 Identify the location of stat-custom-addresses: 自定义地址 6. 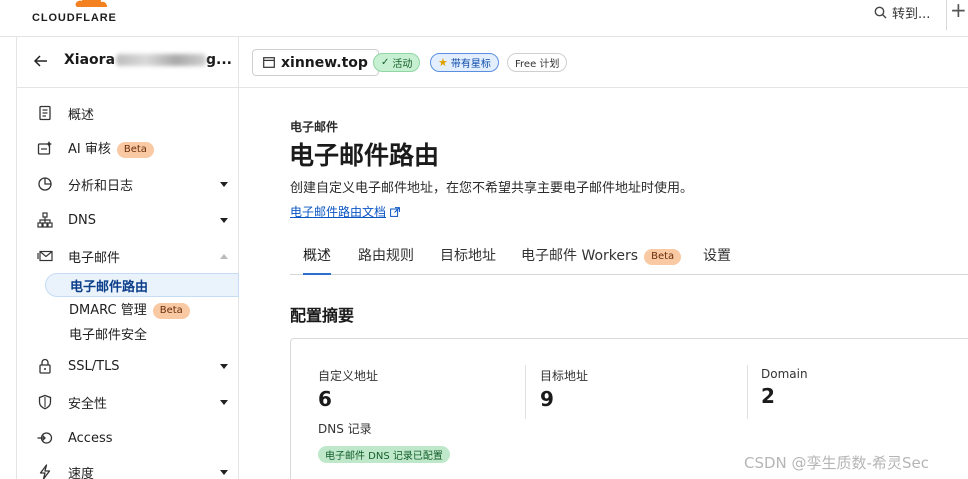
(348, 389).